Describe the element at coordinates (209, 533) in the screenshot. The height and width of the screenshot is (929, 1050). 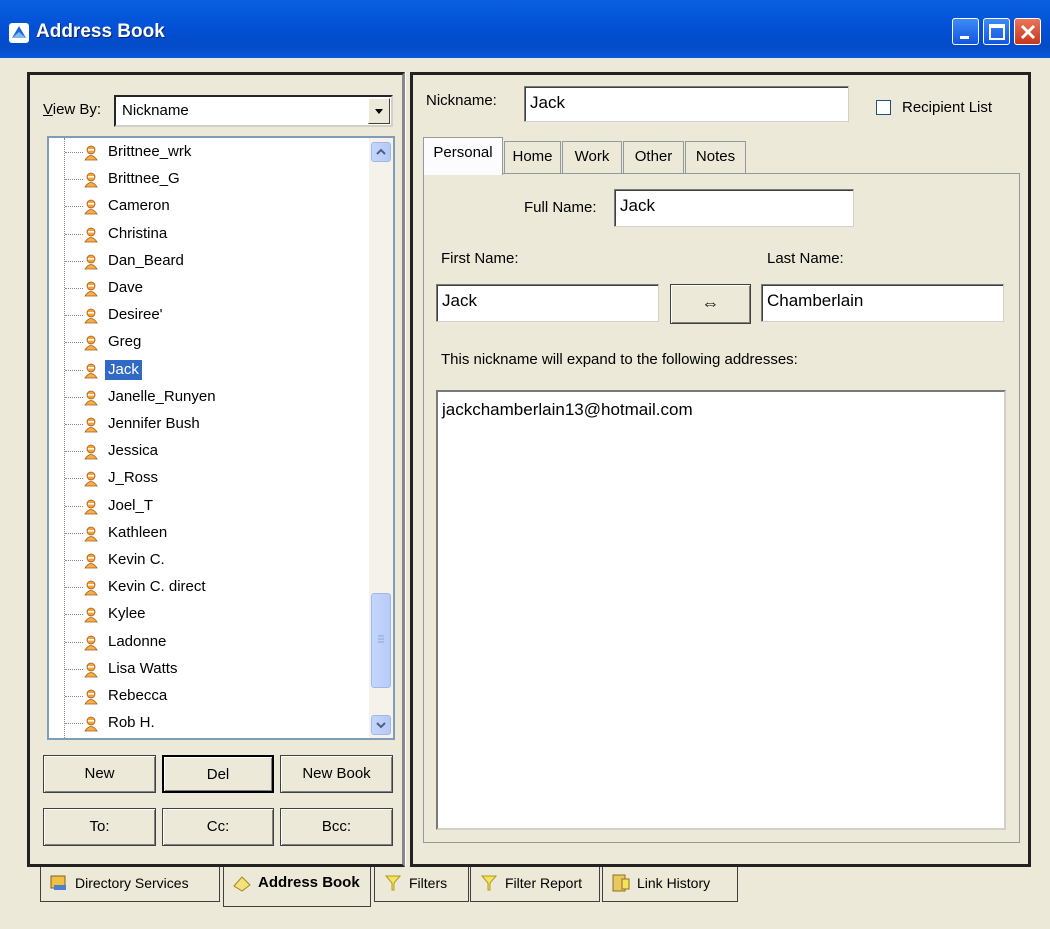
I see `list-item: Kathleen` at that location.